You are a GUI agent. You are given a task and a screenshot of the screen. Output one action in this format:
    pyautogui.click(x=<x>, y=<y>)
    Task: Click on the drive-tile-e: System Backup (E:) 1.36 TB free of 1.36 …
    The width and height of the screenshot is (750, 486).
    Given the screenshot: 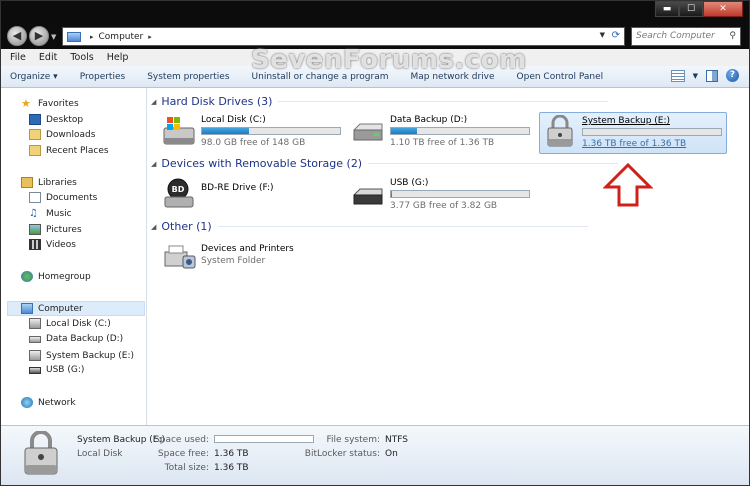 What is the action you would take?
    pyautogui.click(x=633, y=133)
    